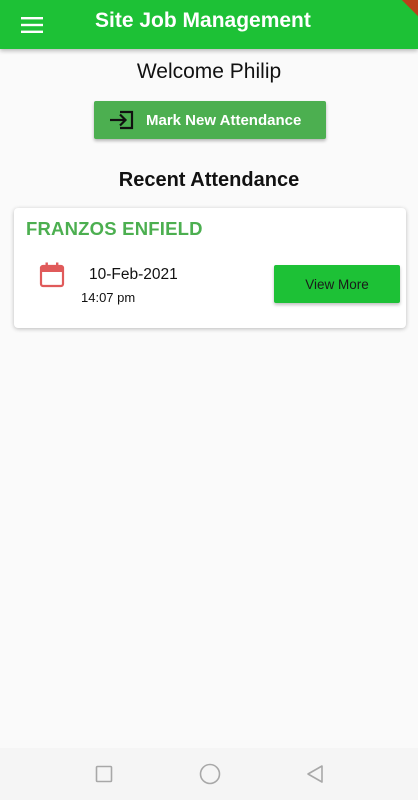  I want to click on mark-new-attendance-button: Mark New Attendance, so click(210, 120).